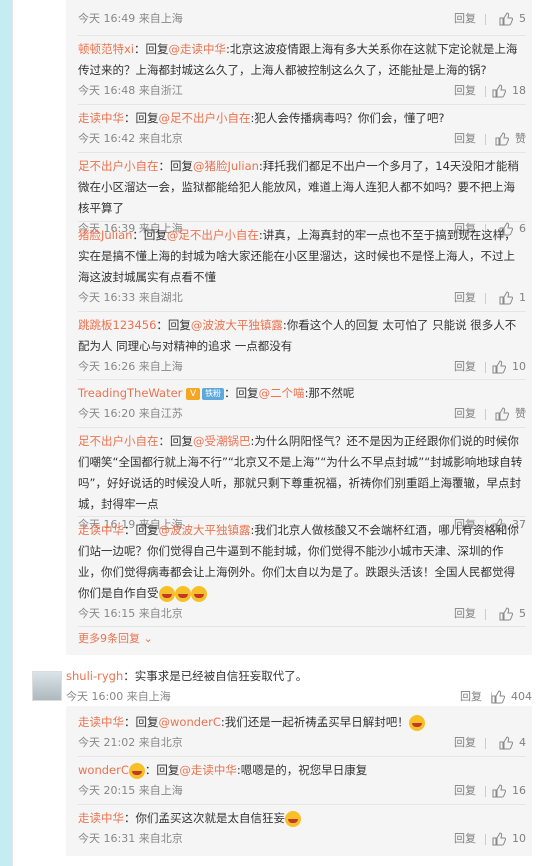 This screenshot has height=866, width=546. Describe the element at coordinates (302, 91) in the screenshot. I see `reply-meta: 今天 16:48 来自浙江 回复 18` at that location.